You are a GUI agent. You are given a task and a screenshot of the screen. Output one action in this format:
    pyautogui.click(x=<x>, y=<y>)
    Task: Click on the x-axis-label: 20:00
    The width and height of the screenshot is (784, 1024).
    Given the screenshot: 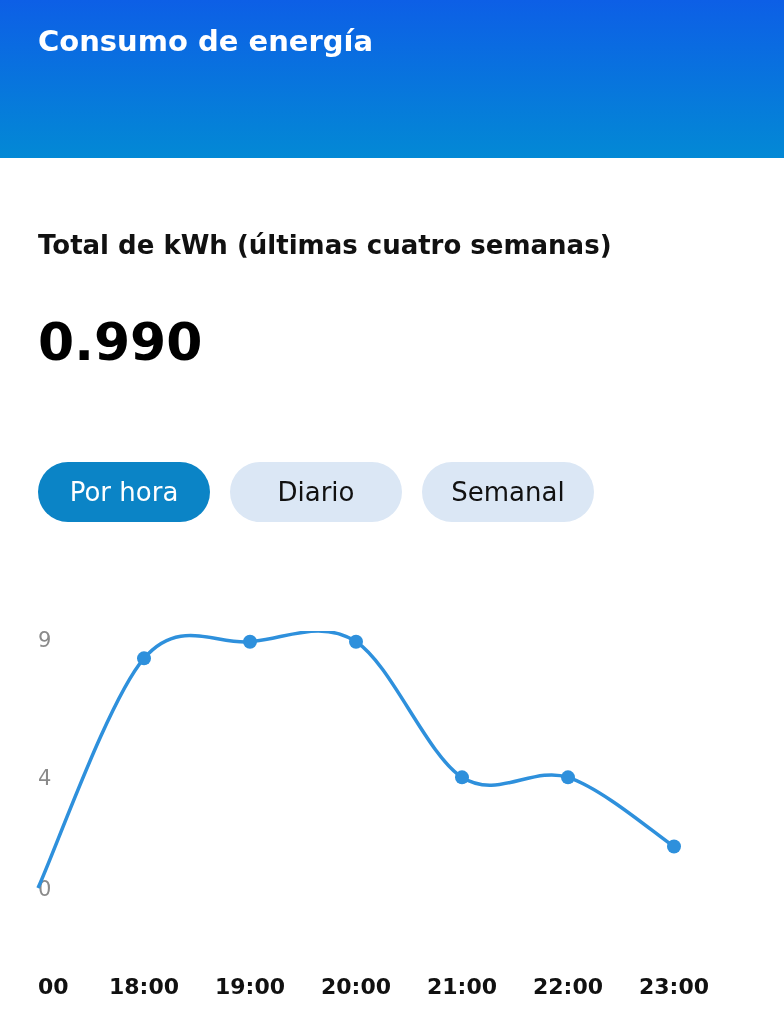 What is the action you would take?
    pyautogui.click(x=356, y=986)
    